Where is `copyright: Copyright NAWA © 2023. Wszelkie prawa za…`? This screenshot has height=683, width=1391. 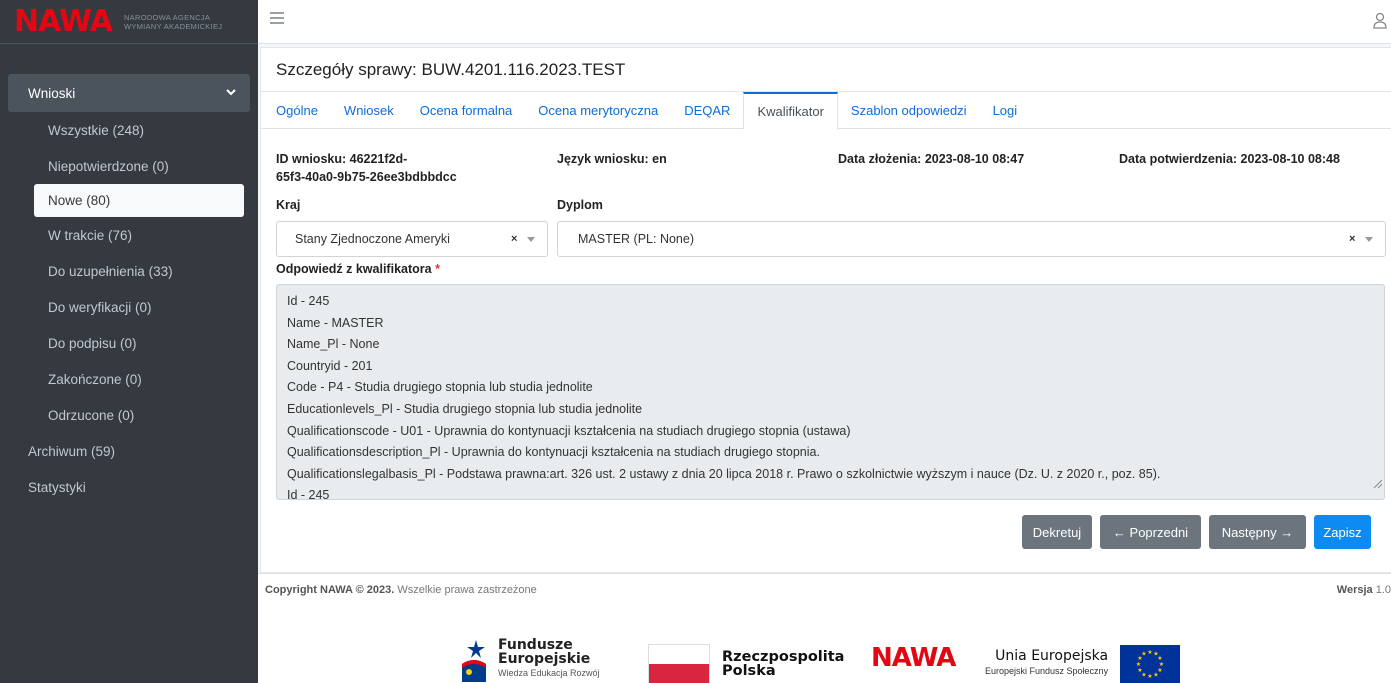
copyright: Copyright NAWA © 2023. Wszelkie prawa za… is located at coordinates (401, 590).